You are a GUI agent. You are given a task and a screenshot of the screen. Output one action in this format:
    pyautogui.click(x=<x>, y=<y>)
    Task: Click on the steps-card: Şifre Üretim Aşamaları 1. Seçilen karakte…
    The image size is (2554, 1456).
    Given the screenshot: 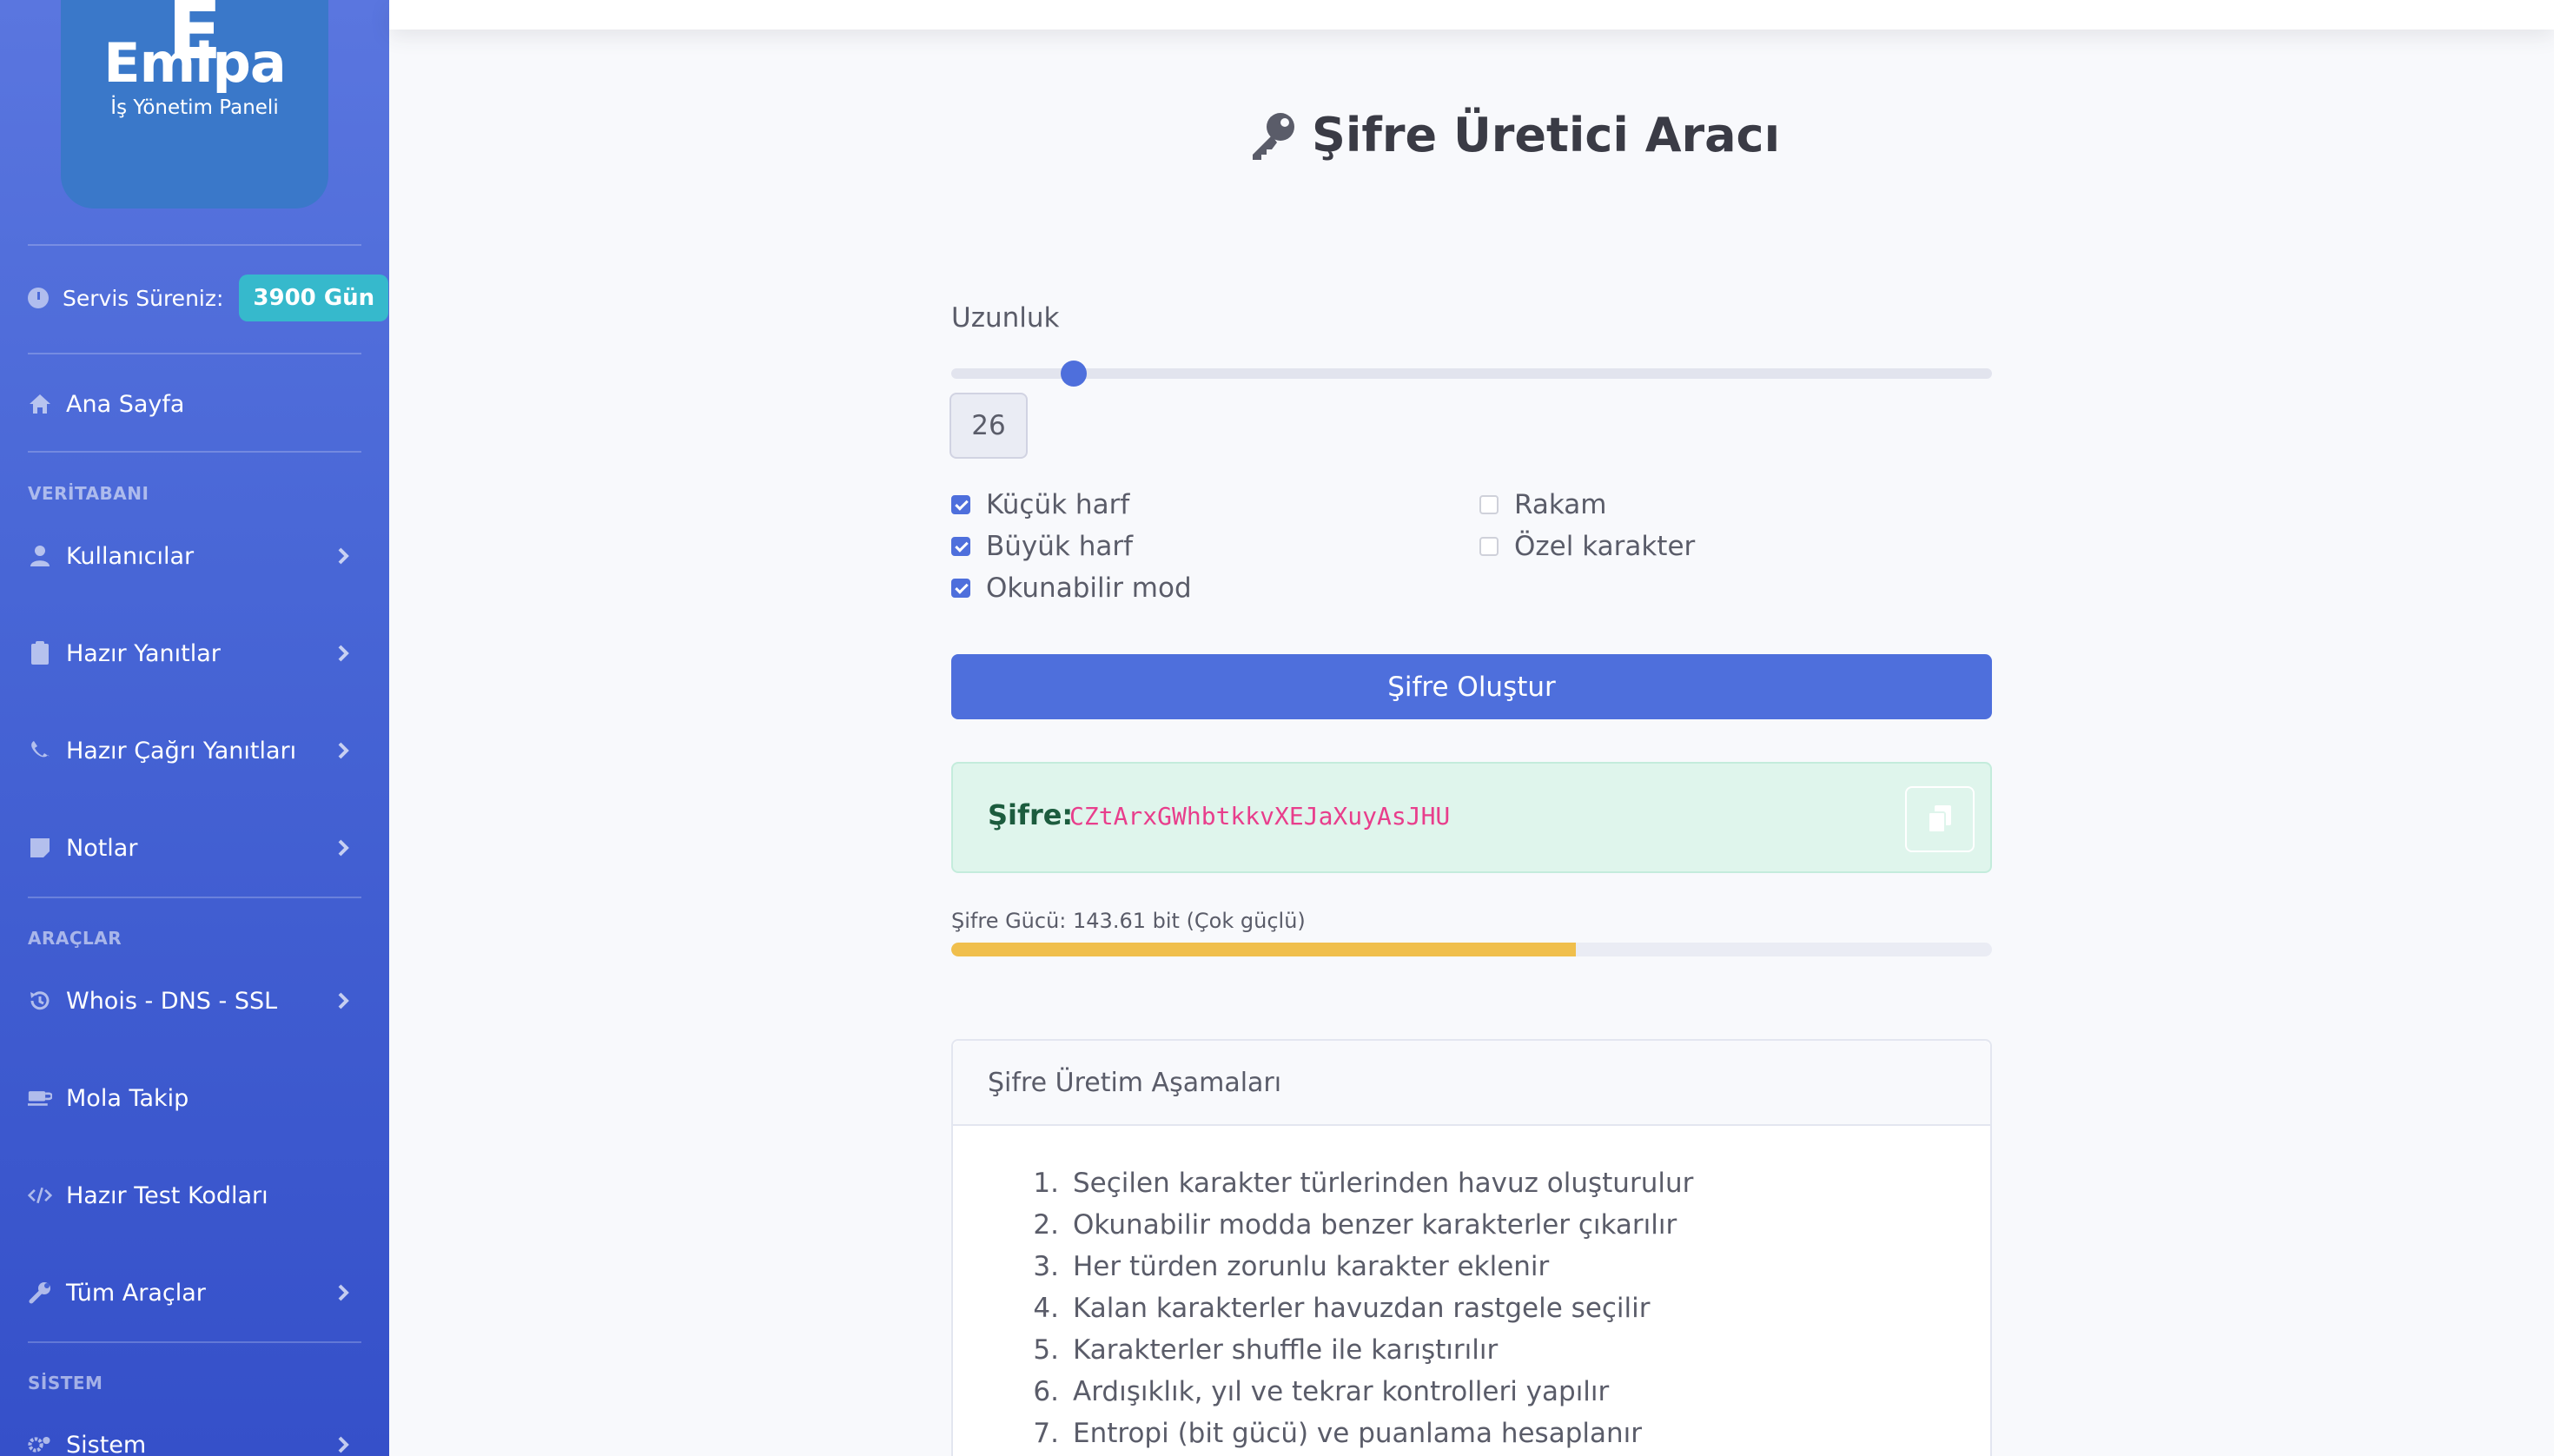 What is the action you would take?
    pyautogui.click(x=1471, y=1247)
    